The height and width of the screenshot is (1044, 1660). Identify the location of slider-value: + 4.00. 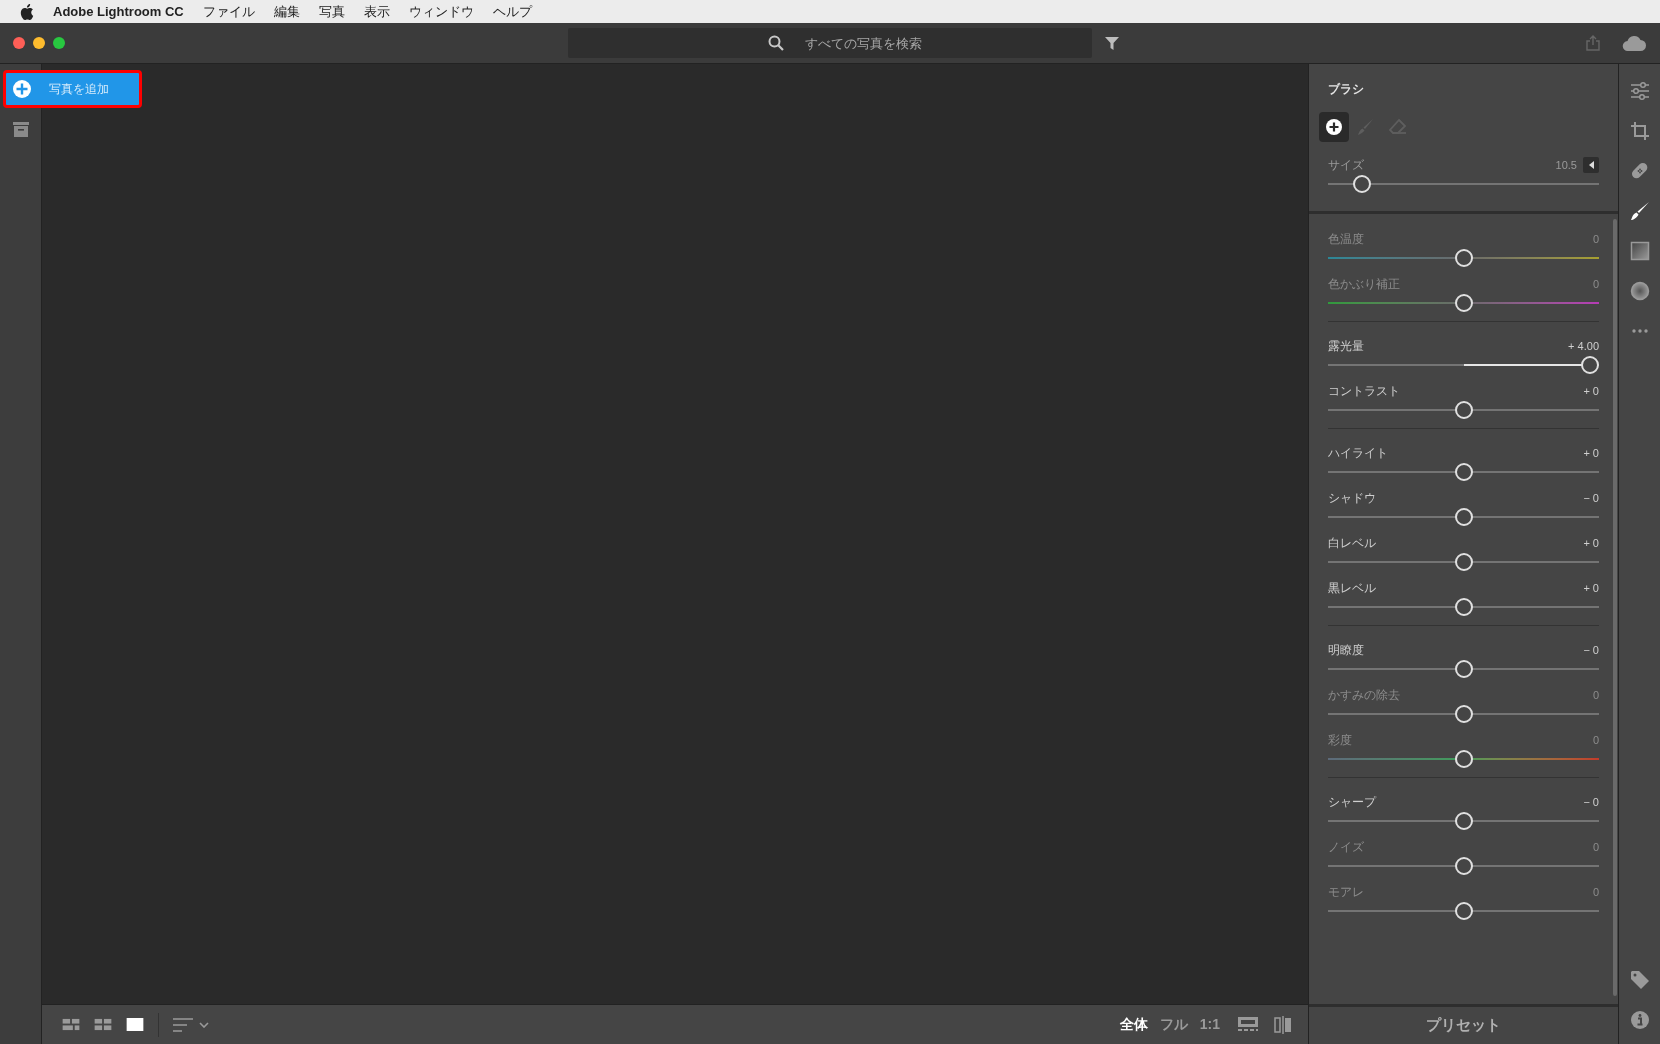
(1583, 346).